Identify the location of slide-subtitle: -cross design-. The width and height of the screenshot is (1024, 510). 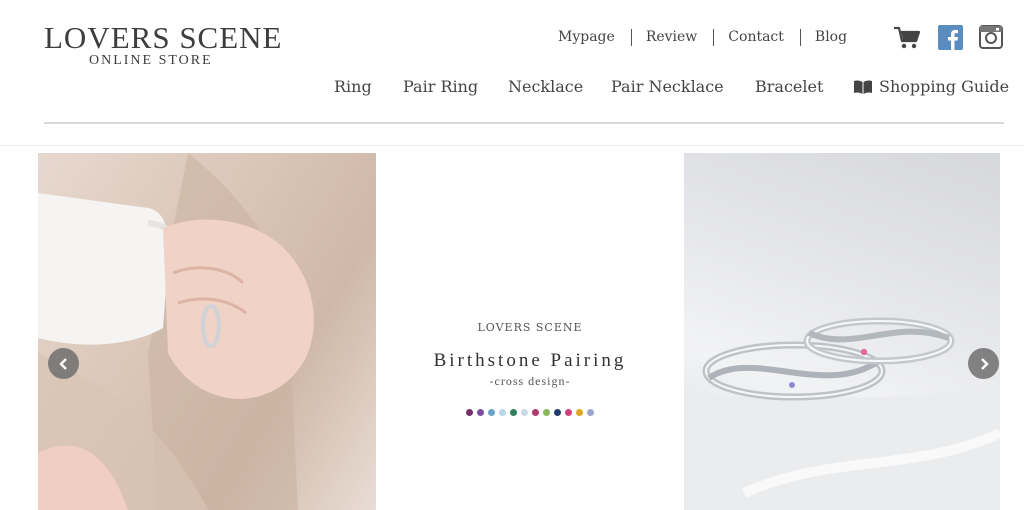
(530, 381).